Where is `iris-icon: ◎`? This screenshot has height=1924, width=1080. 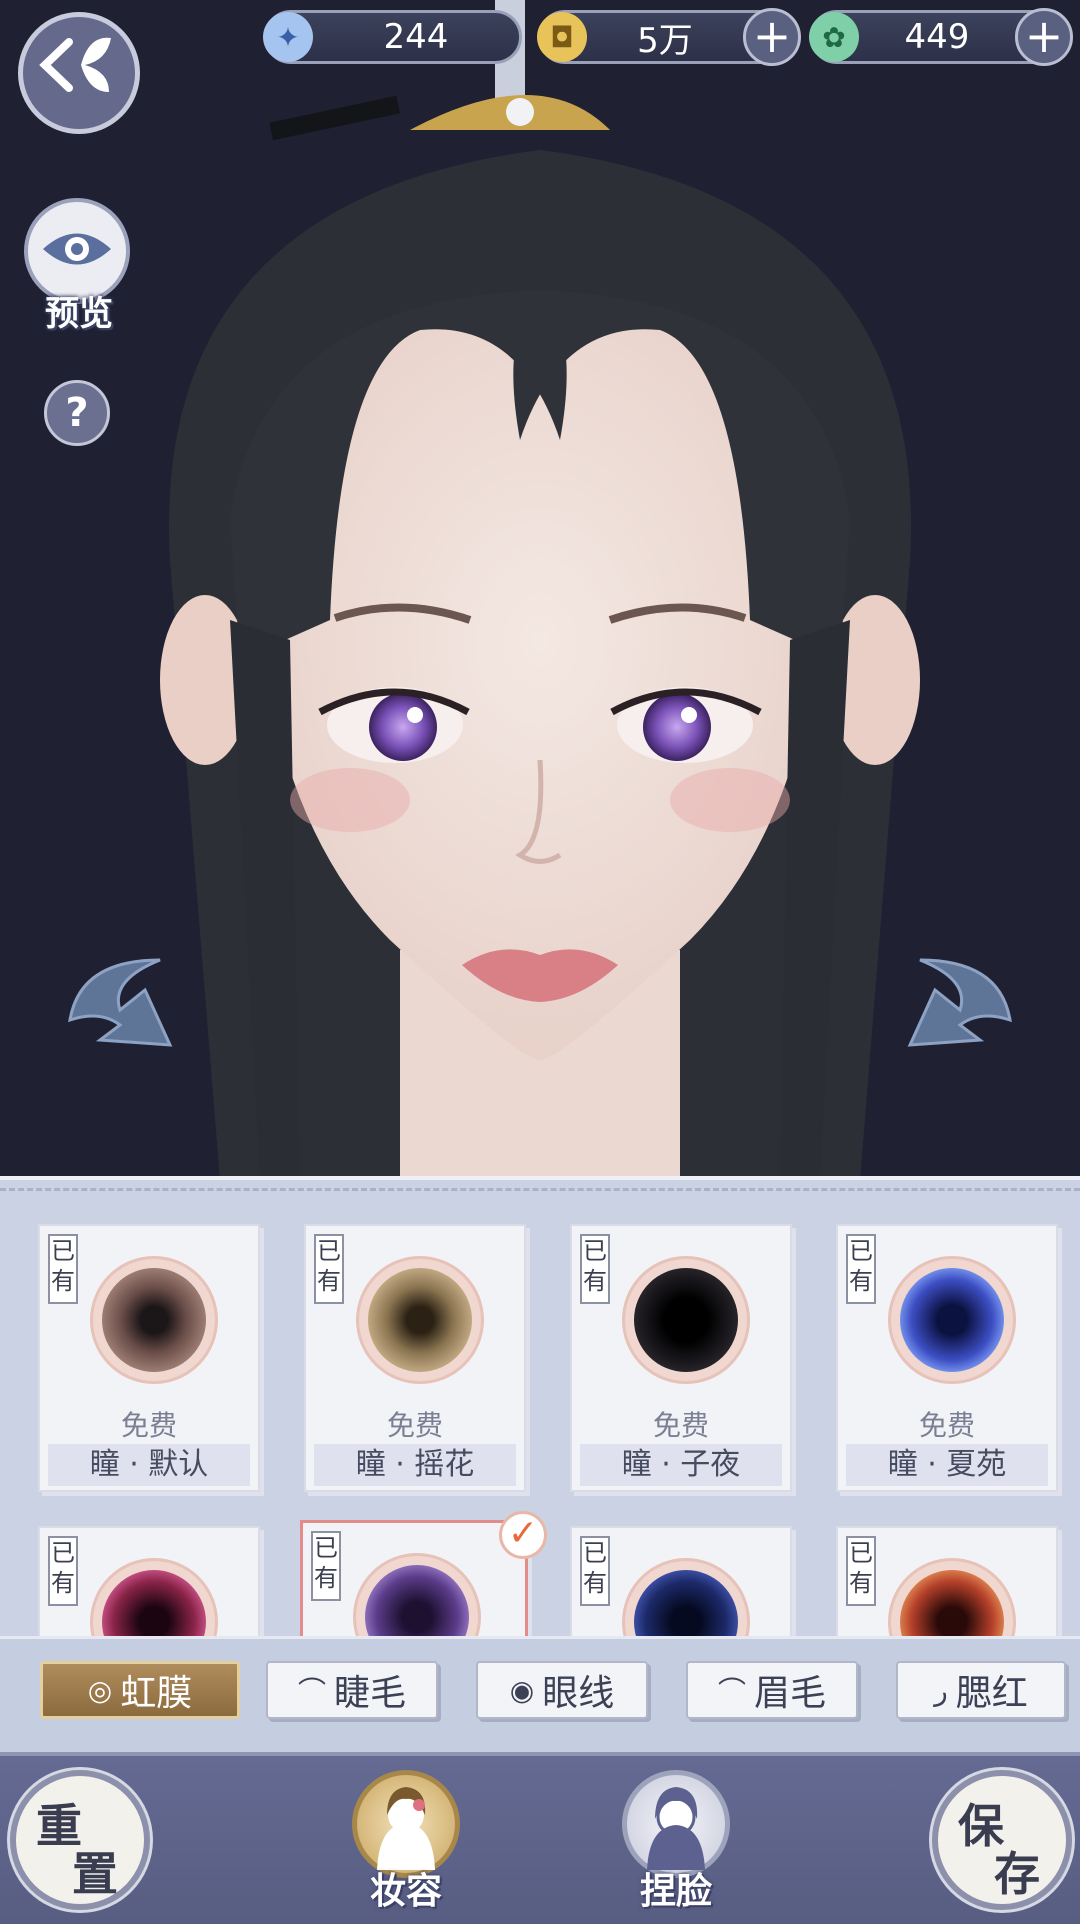 iris-icon: ◎ is located at coordinates (100, 1690).